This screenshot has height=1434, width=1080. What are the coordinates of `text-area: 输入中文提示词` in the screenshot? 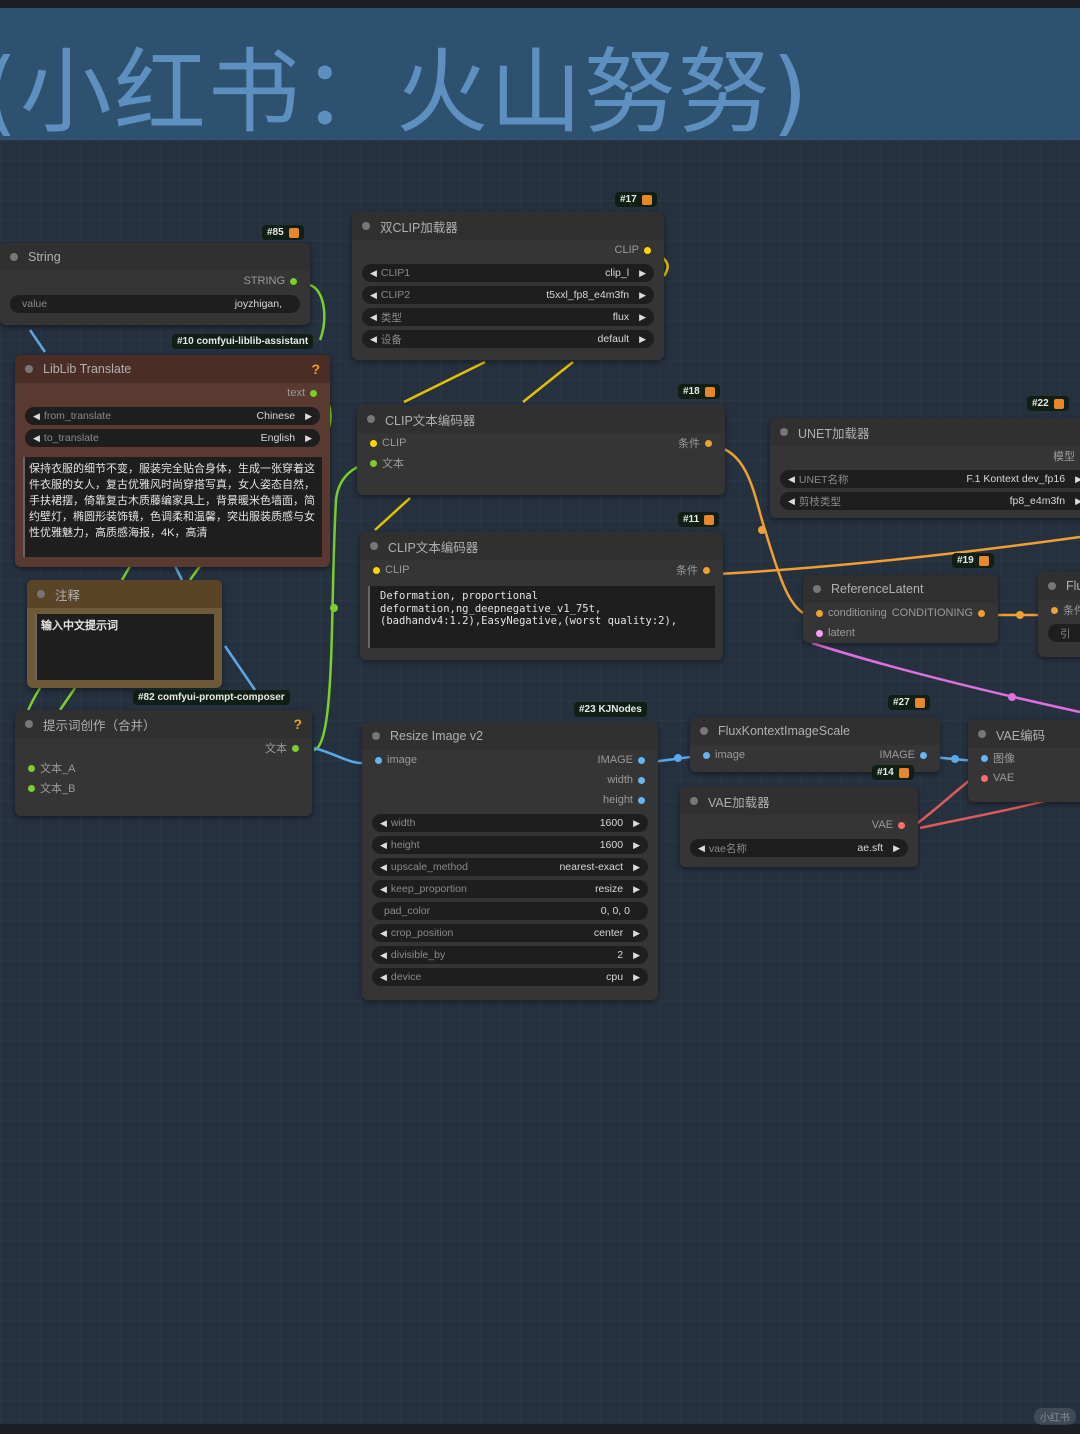 It's located at (124, 647).